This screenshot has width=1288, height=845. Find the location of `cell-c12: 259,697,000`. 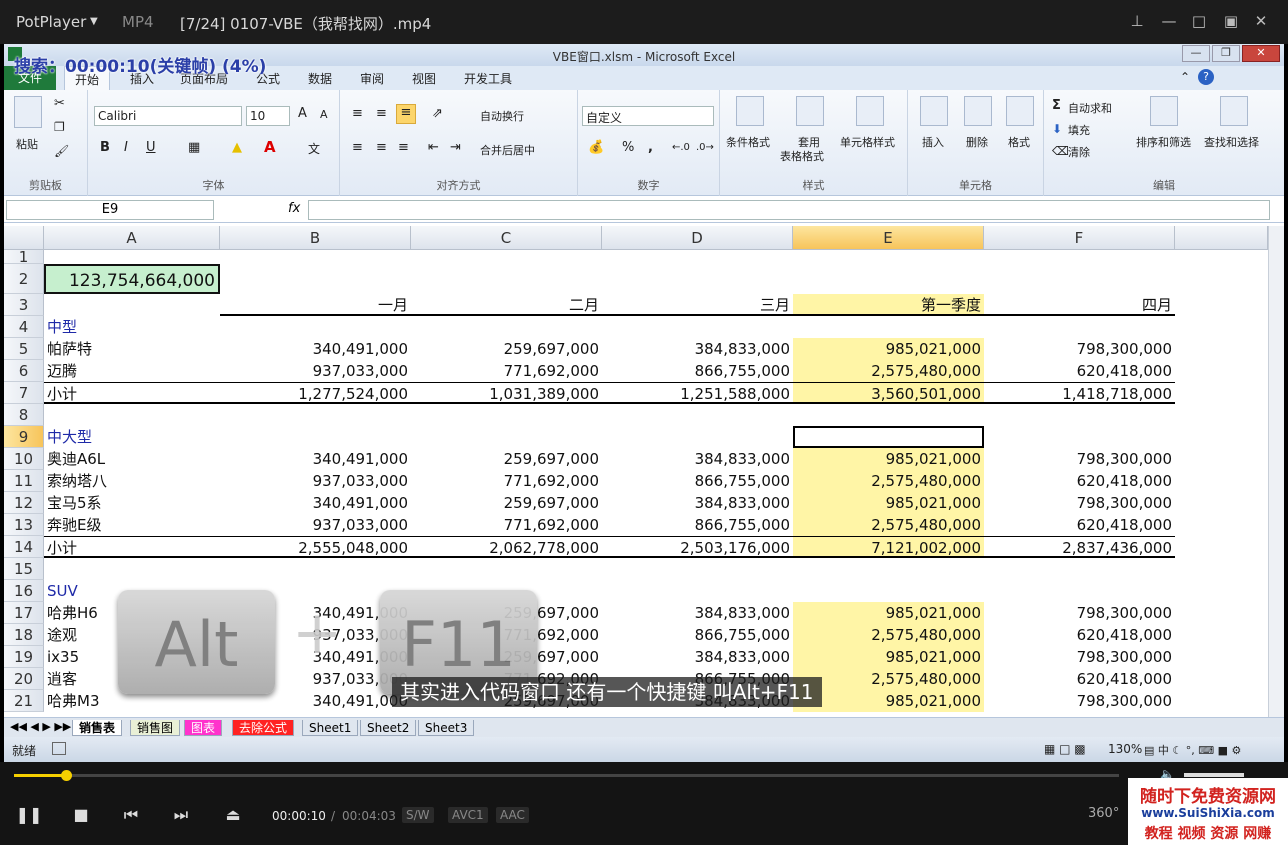

cell-c12: 259,697,000 is located at coordinates (506, 503).